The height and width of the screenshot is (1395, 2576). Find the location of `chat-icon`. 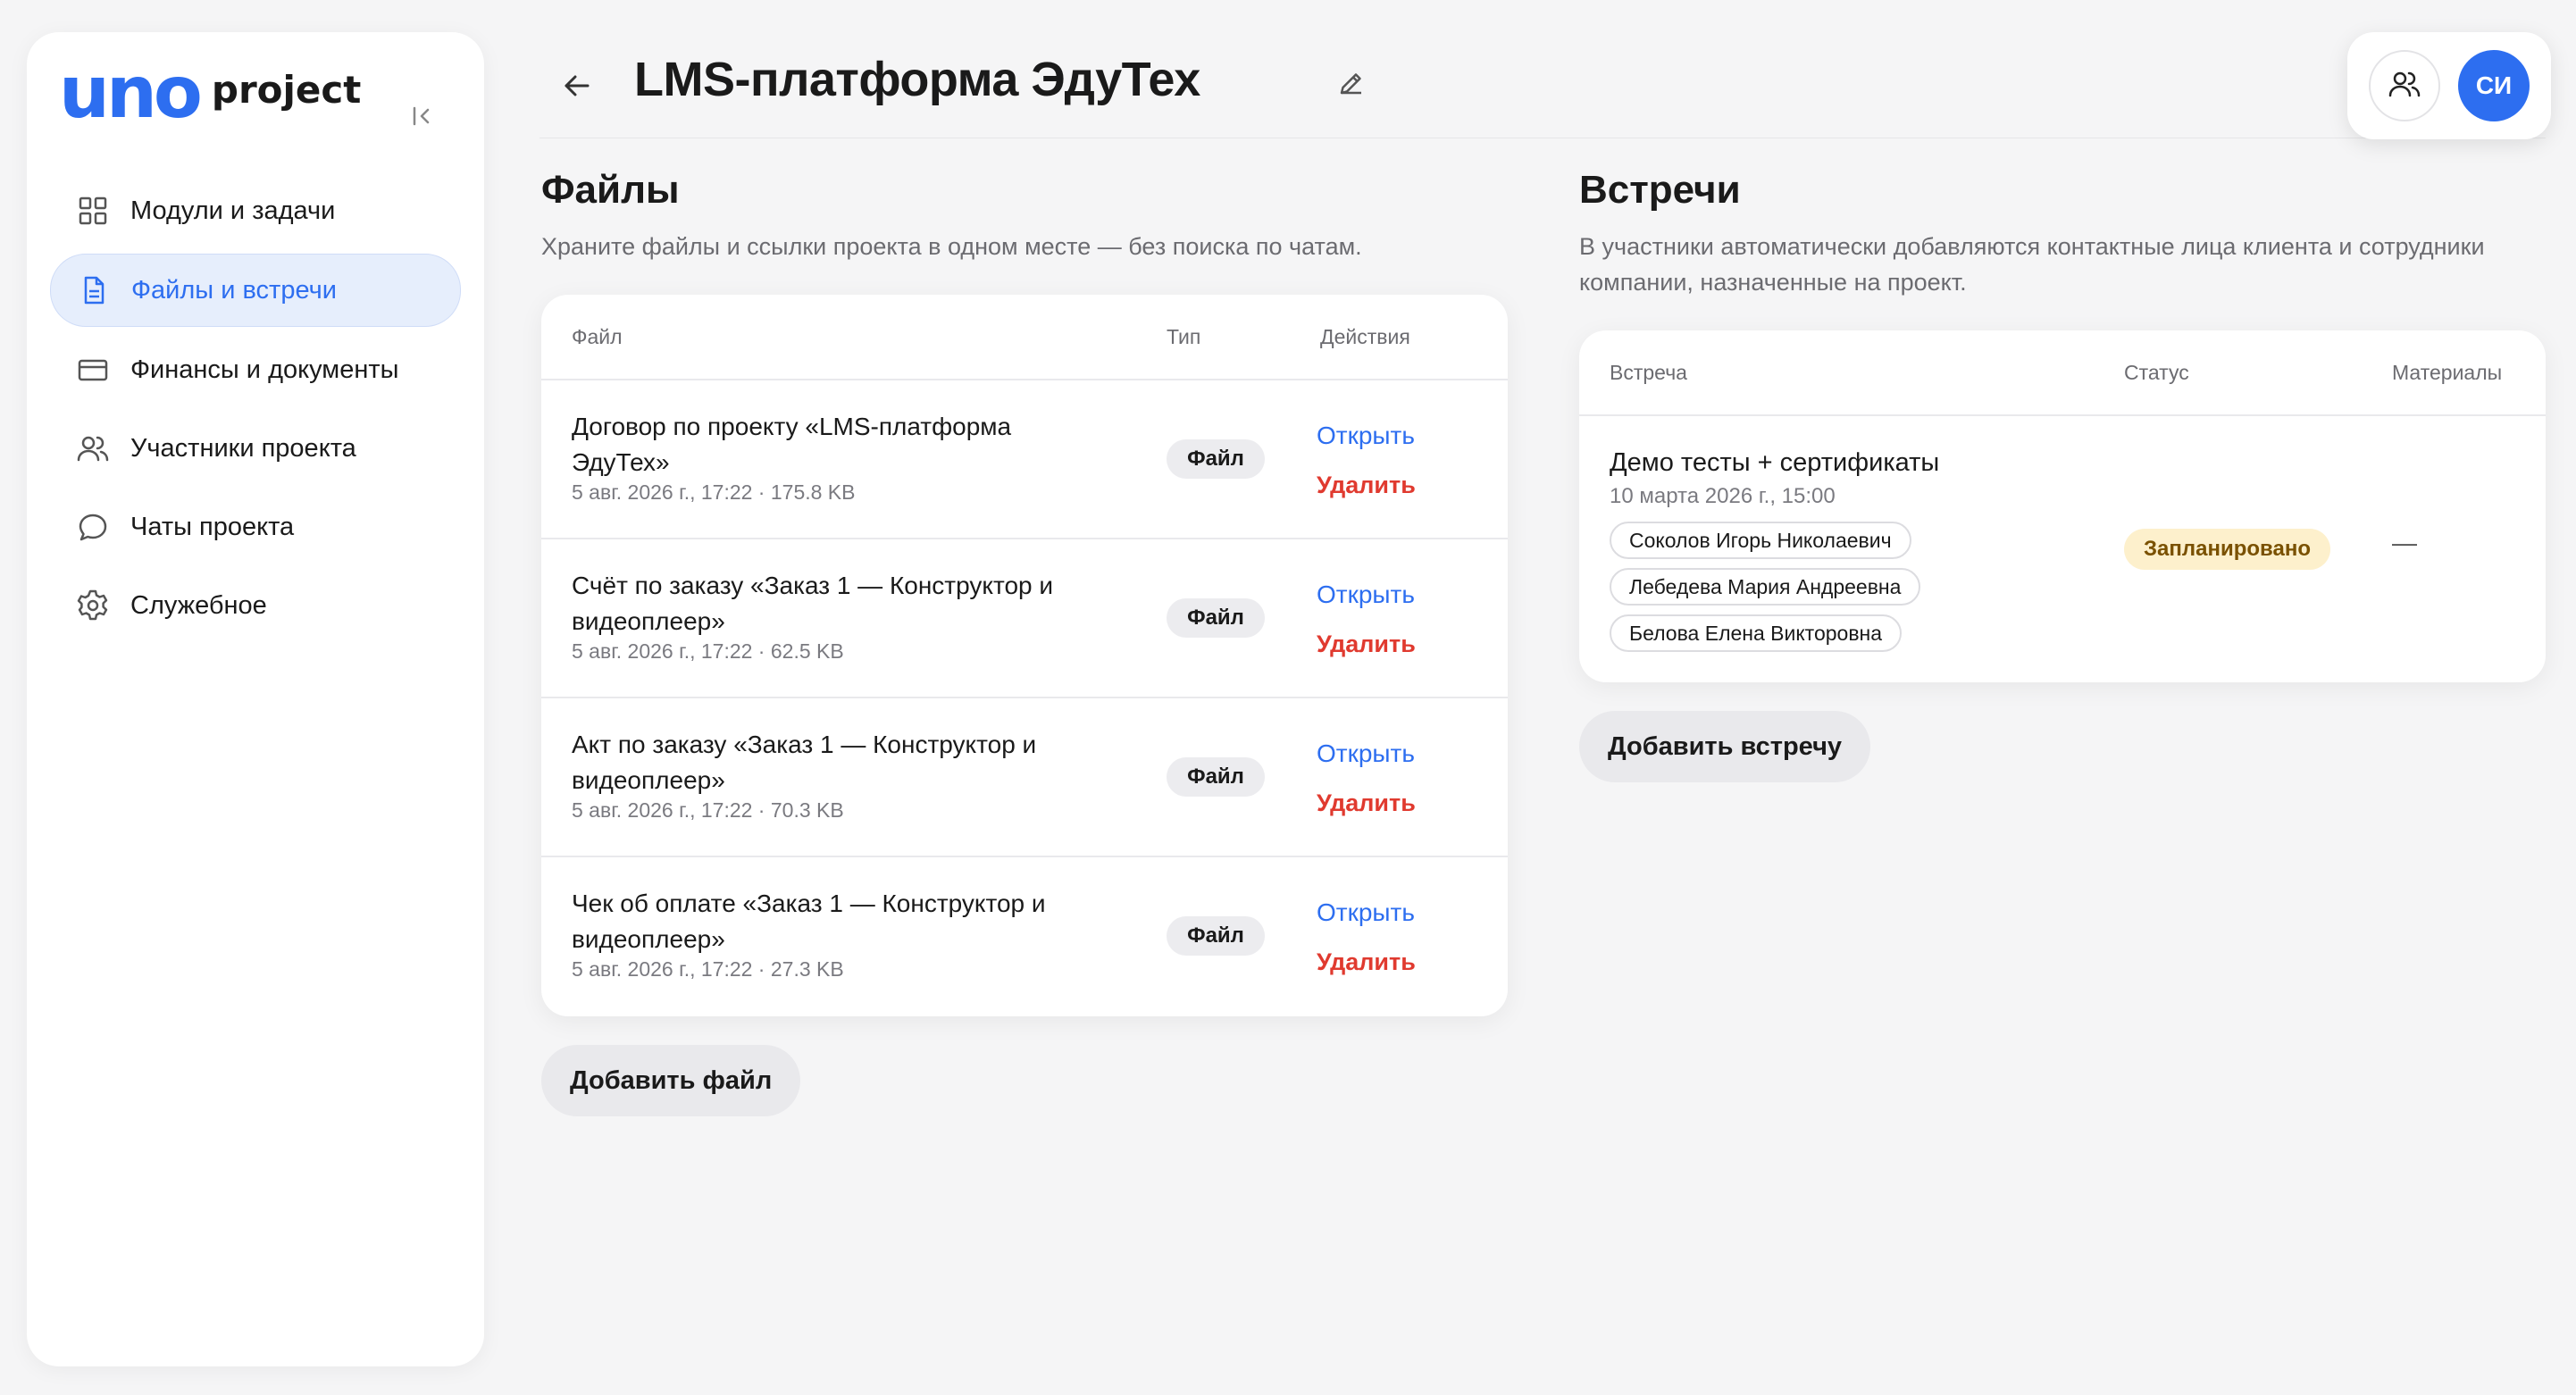

chat-icon is located at coordinates (93, 527).